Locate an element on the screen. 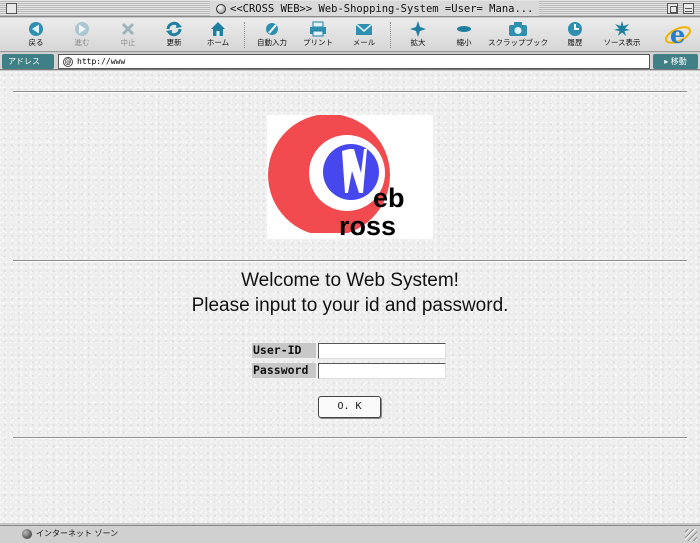 This screenshot has width=700, height=543. mail-button: メール is located at coordinates (364, 35).